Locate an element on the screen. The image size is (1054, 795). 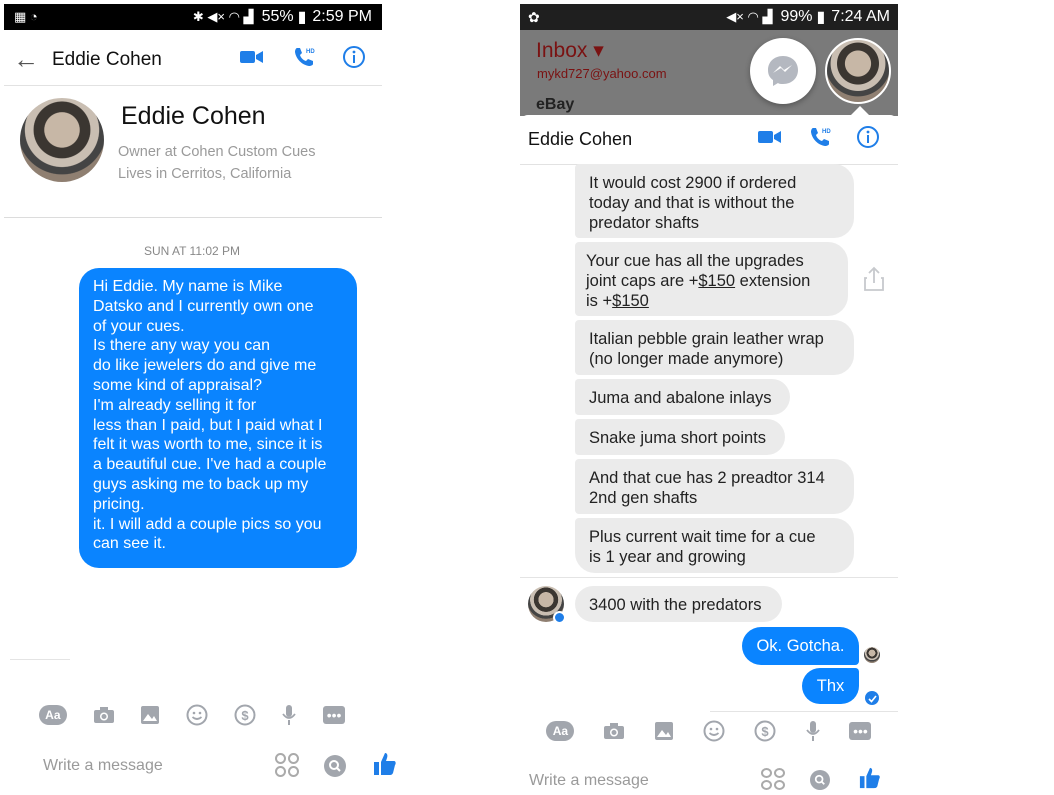
message-line: it. I will add a couple pics so you is located at coordinates (207, 524).